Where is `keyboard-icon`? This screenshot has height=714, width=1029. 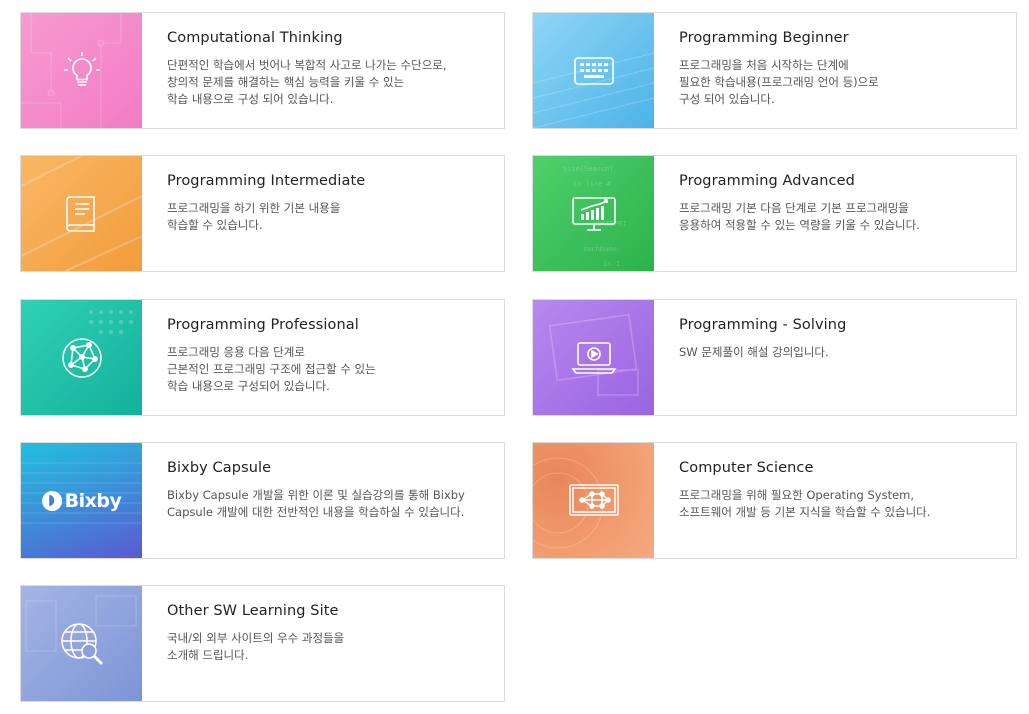
keyboard-icon is located at coordinates (593, 70).